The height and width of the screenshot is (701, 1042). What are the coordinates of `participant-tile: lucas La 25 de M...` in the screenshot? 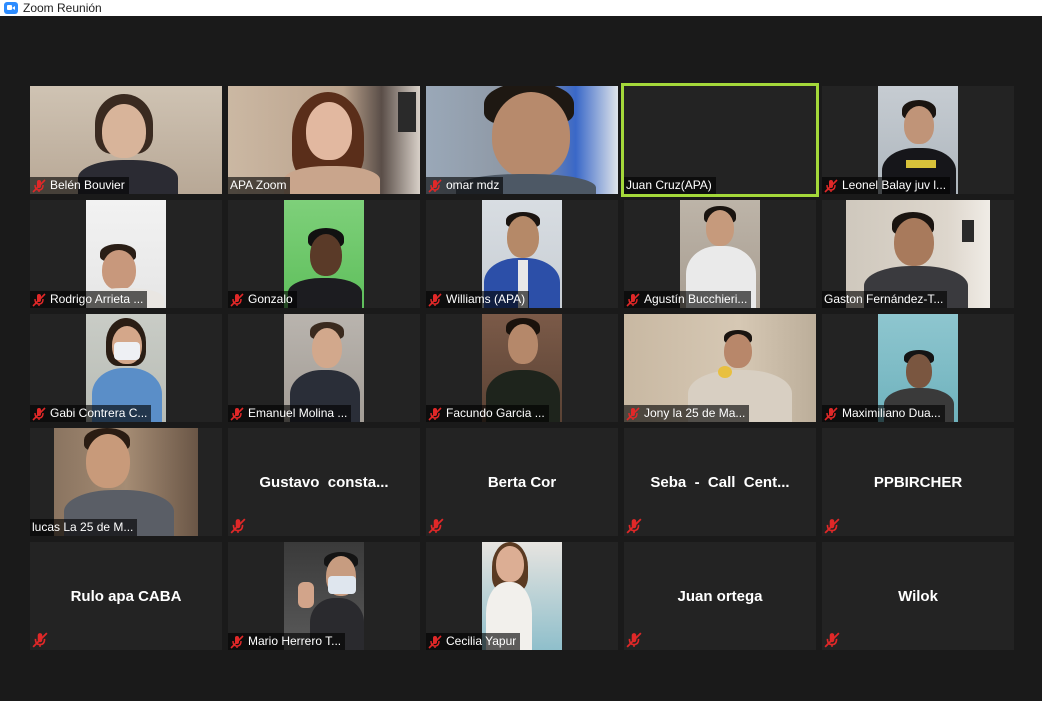 It's located at (126, 482).